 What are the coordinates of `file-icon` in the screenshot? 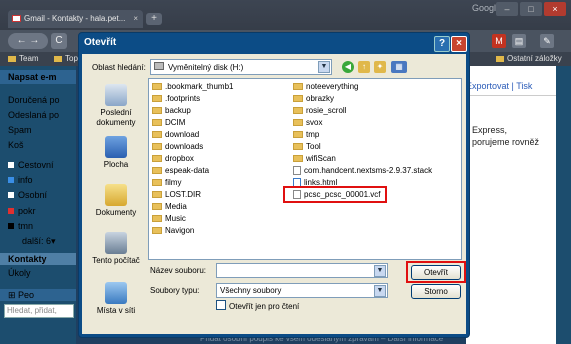 It's located at (297, 170).